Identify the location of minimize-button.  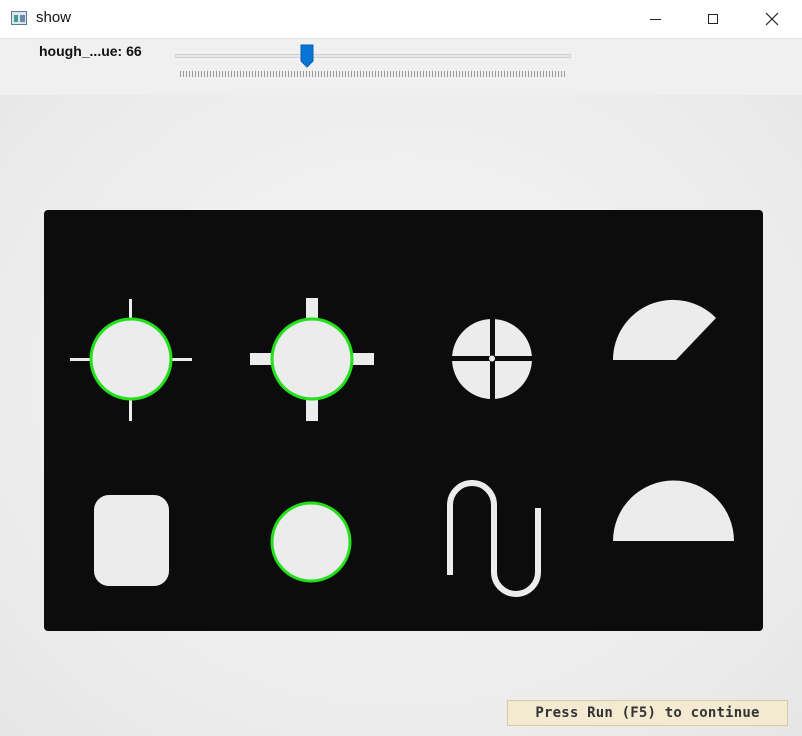
(655, 19).